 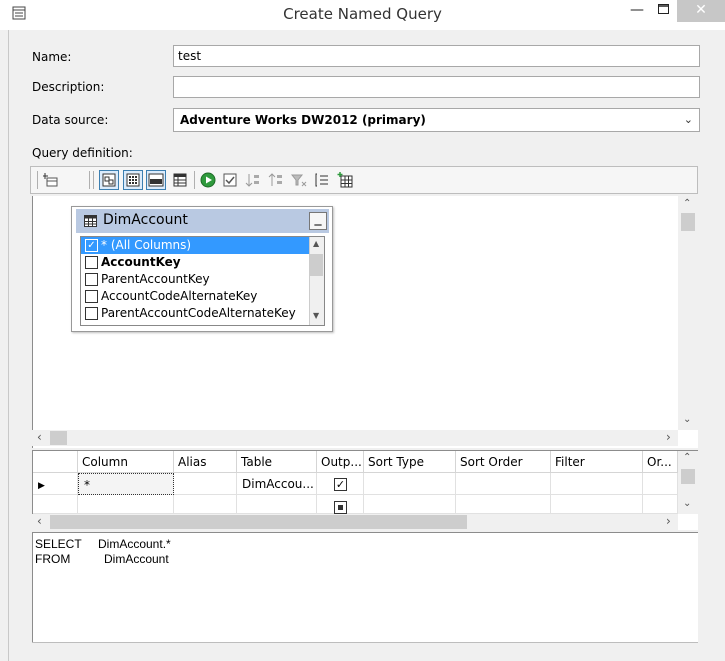 I want to click on group-by-button, so click(x=322, y=180).